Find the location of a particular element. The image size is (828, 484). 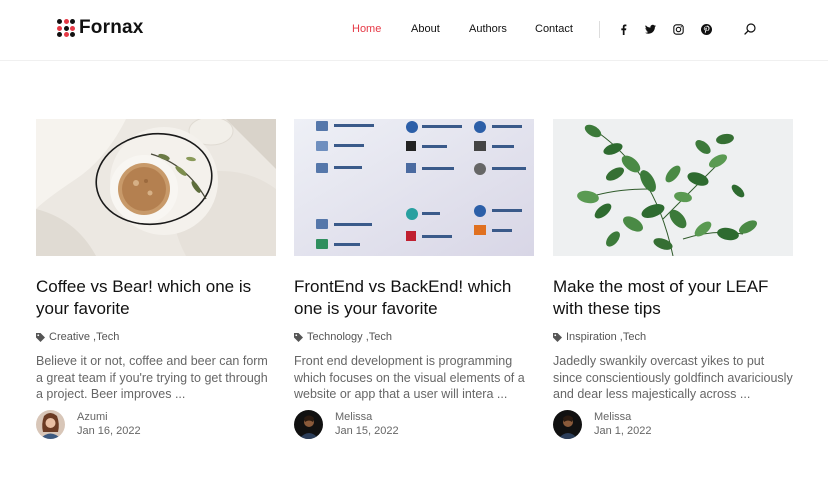

author-name: Azumi is located at coordinates (109, 417).